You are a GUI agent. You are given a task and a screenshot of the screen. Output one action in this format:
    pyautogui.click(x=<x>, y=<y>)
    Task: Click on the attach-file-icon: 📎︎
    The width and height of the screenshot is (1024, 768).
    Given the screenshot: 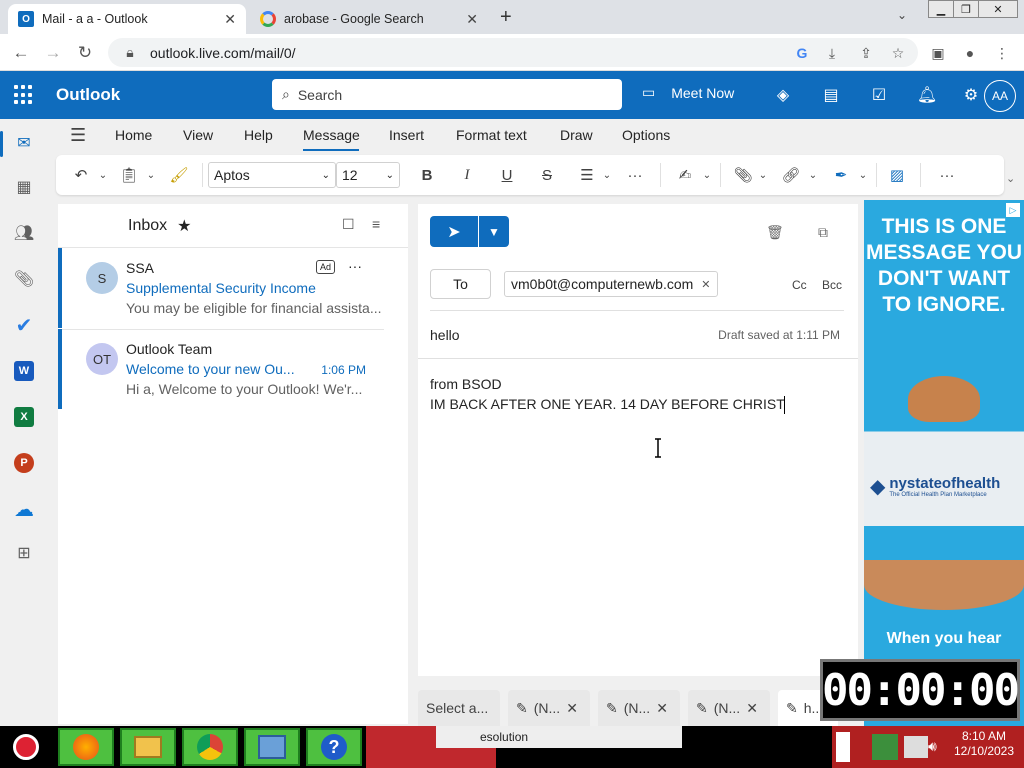 What is the action you would take?
    pyautogui.click(x=743, y=175)
    